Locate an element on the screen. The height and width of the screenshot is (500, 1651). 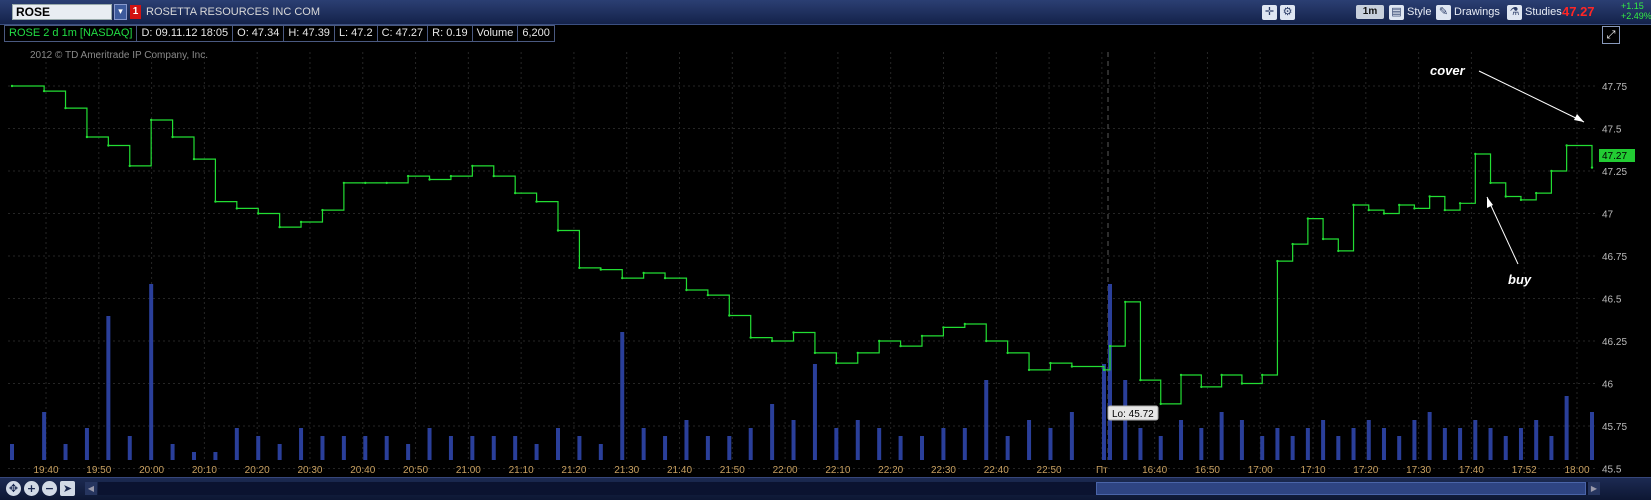
x-tick-label: 19:40 is located at coordinates (45, 470).